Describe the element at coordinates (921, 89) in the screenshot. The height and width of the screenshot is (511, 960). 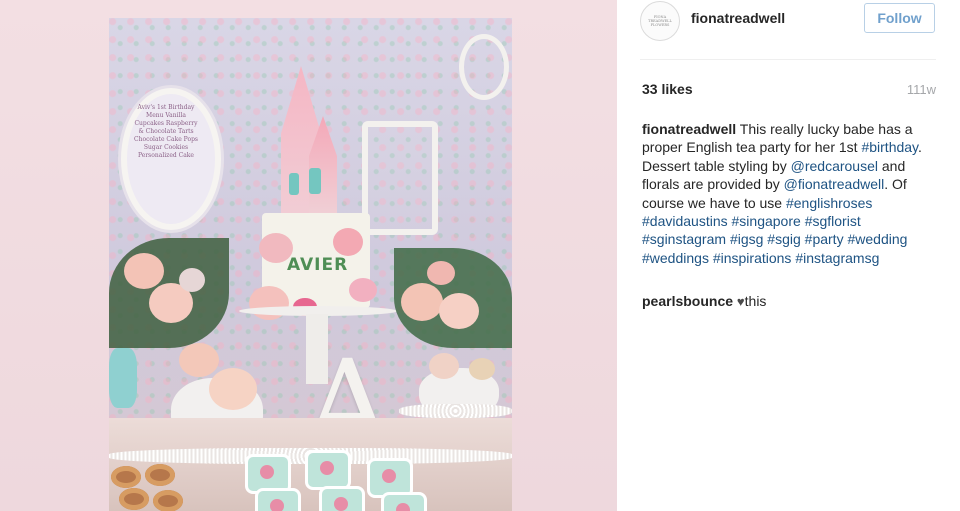
I see `post-time: 111w` at that location.